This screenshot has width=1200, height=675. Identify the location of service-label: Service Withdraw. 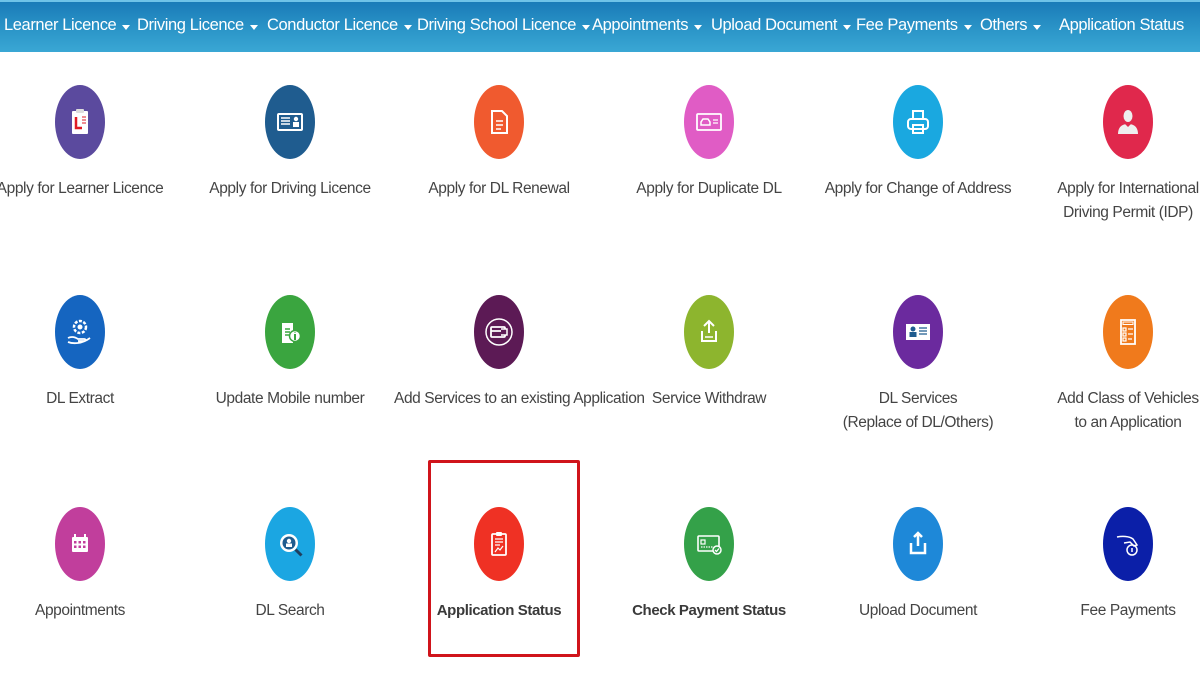
(709, 399).